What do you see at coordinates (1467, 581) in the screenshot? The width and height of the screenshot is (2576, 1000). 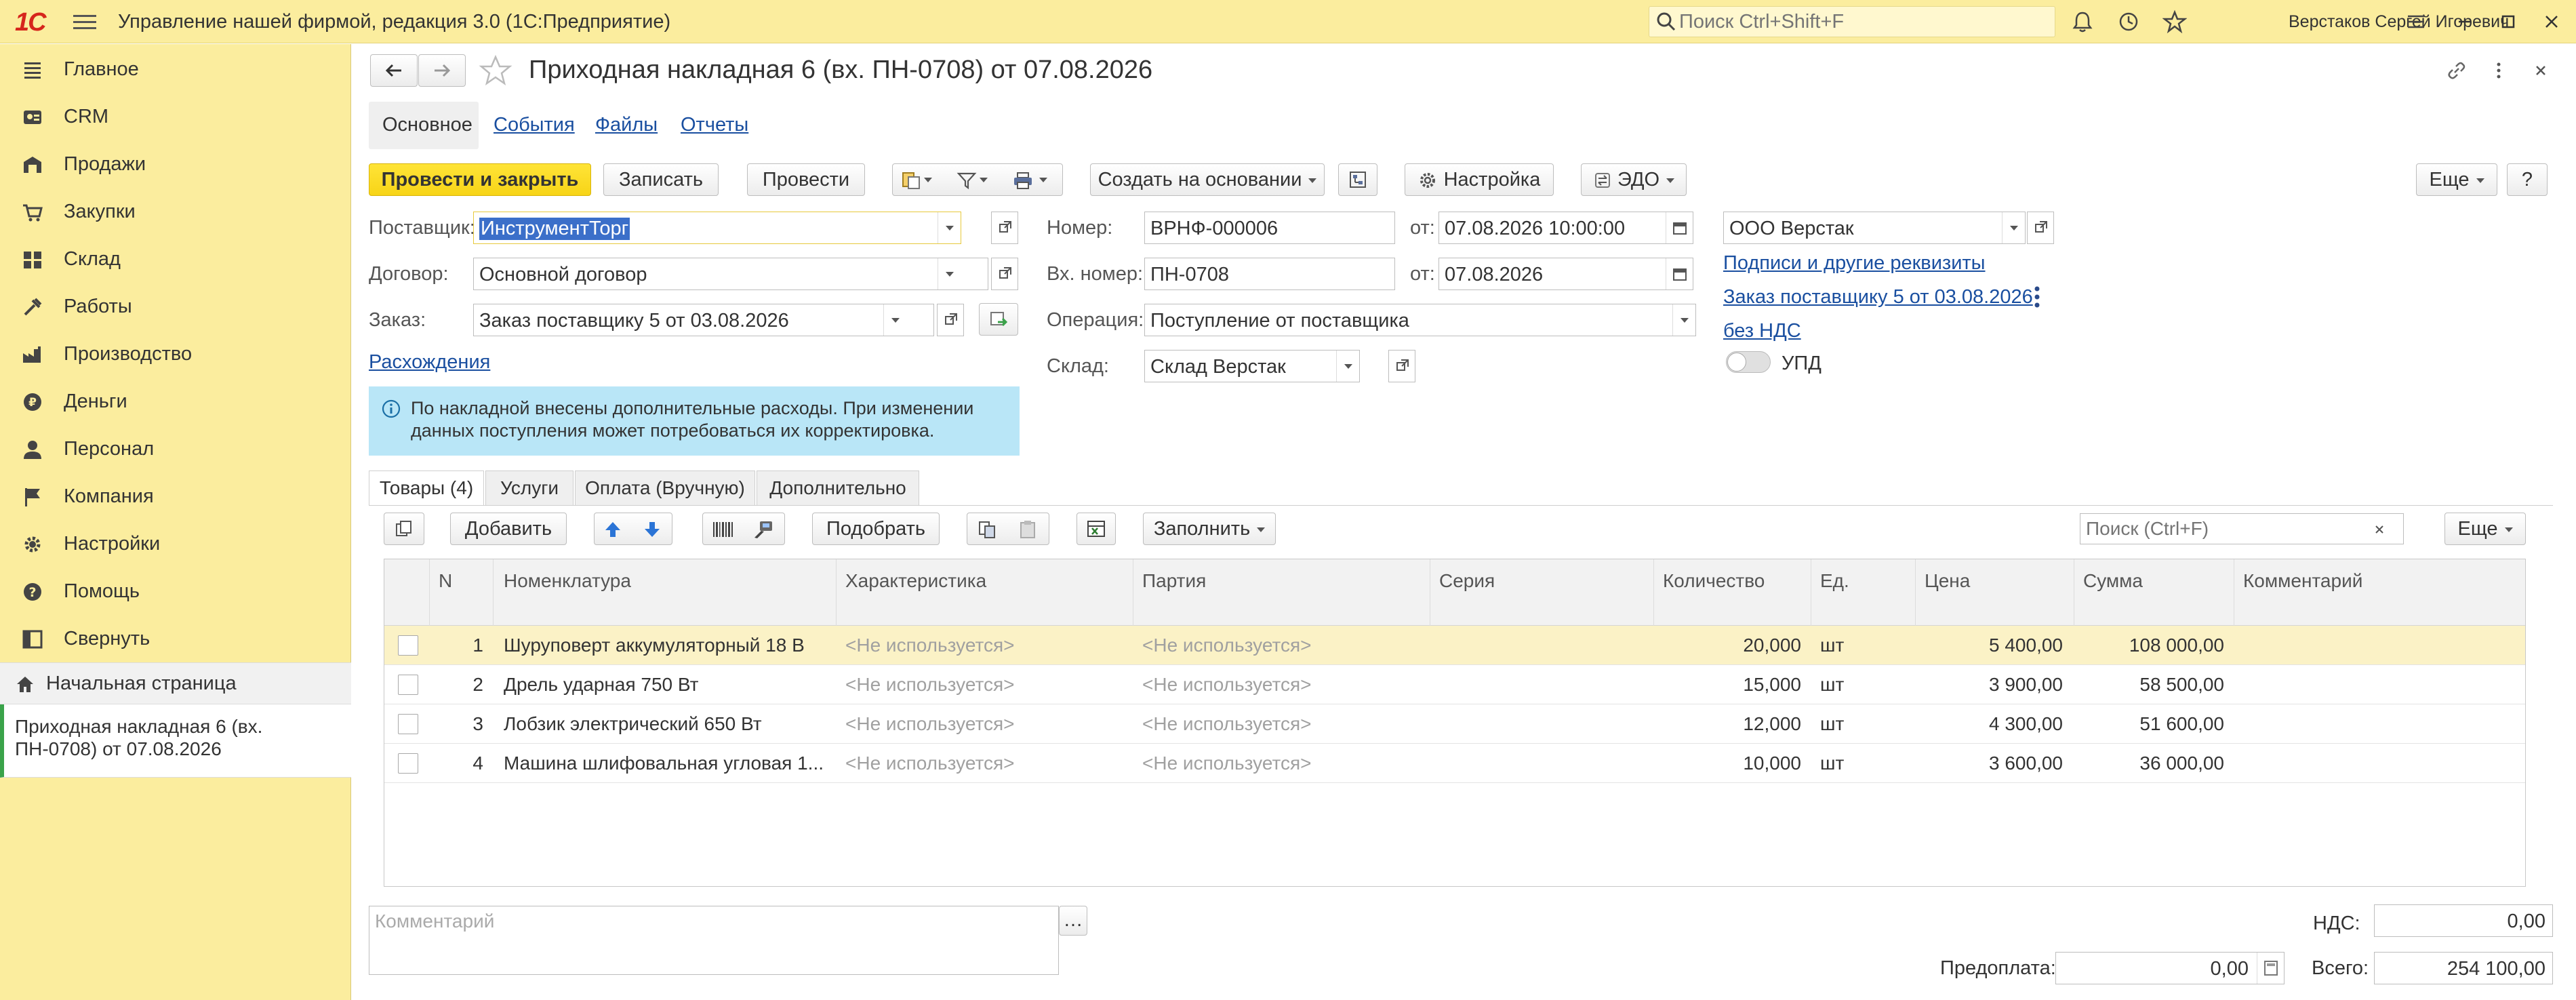 I see `col-series: Серия` at bounding box center [1467, 581].